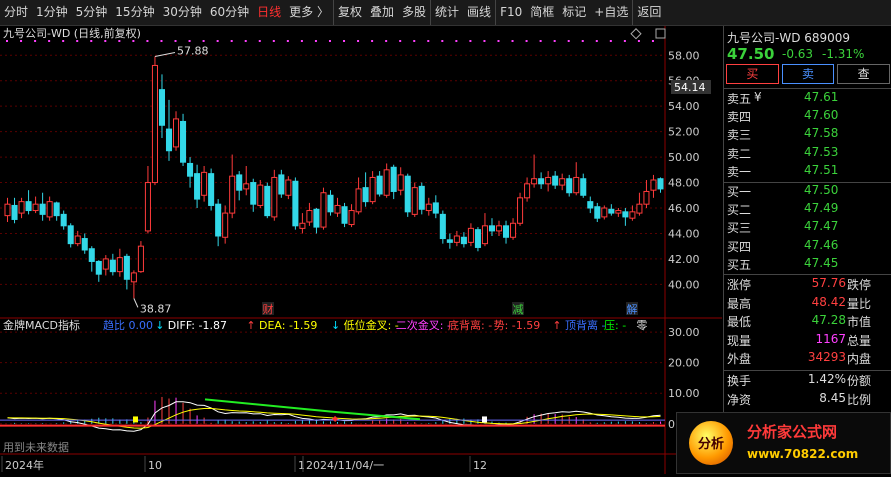 This screenshot has width=891, height=477. I want to click on macd-tick-label: 30.00, so click(684, 332).